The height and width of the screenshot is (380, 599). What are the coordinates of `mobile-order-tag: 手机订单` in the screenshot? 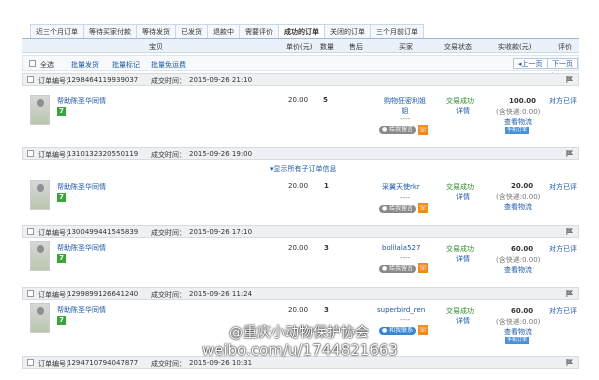 It's located at (517, 340).